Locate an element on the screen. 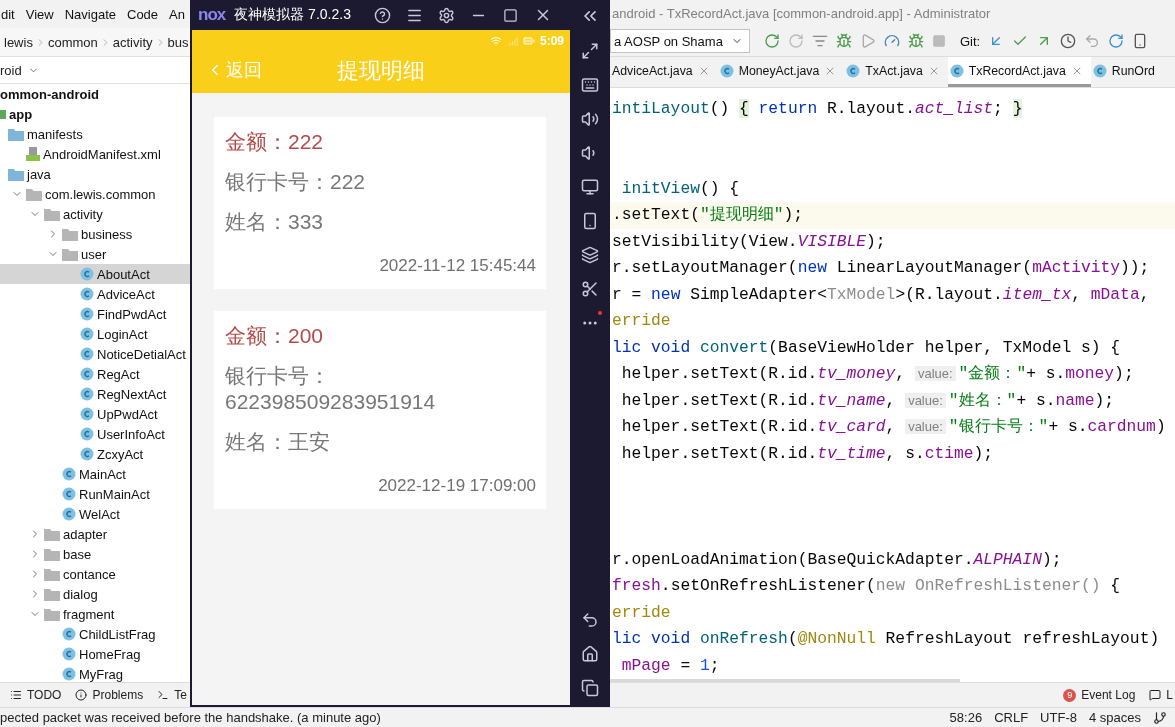 The width and height of the screenshot is (1175, 727). tree-item: base is located at coordinates (95, 554).